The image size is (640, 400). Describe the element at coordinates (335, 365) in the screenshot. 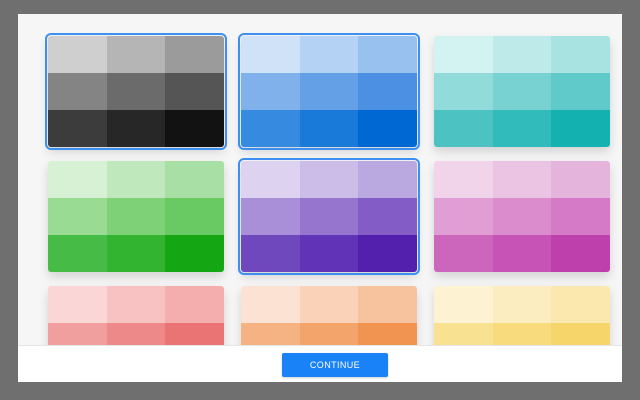

I see `continue-button: CONTINUE` at that location.